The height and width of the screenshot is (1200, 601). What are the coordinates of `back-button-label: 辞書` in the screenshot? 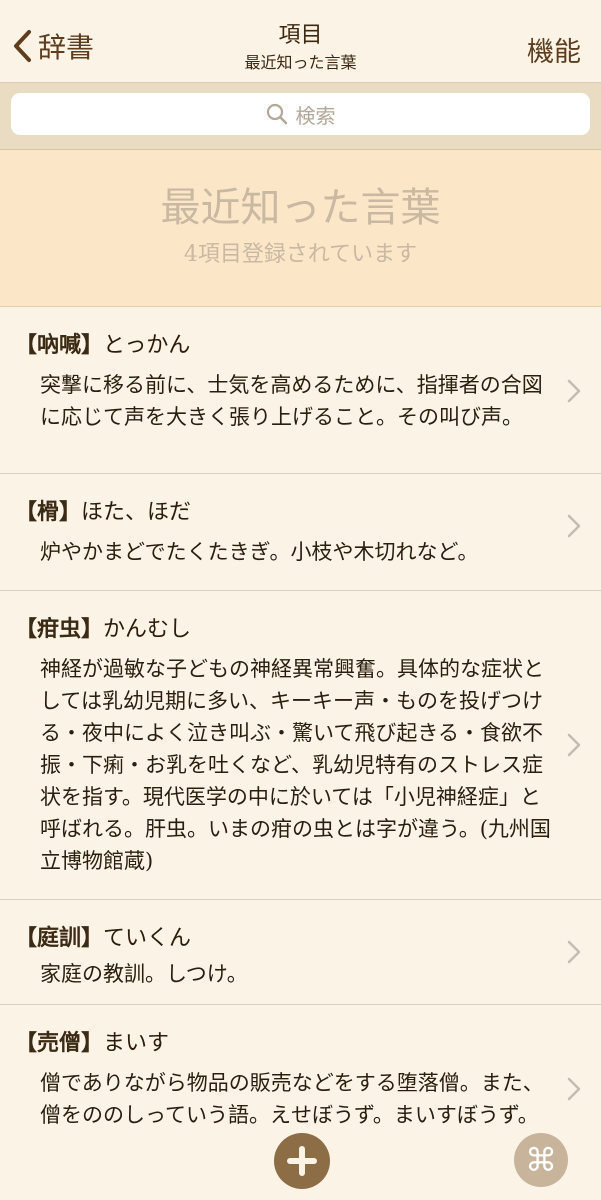 It's located at (66, 47).